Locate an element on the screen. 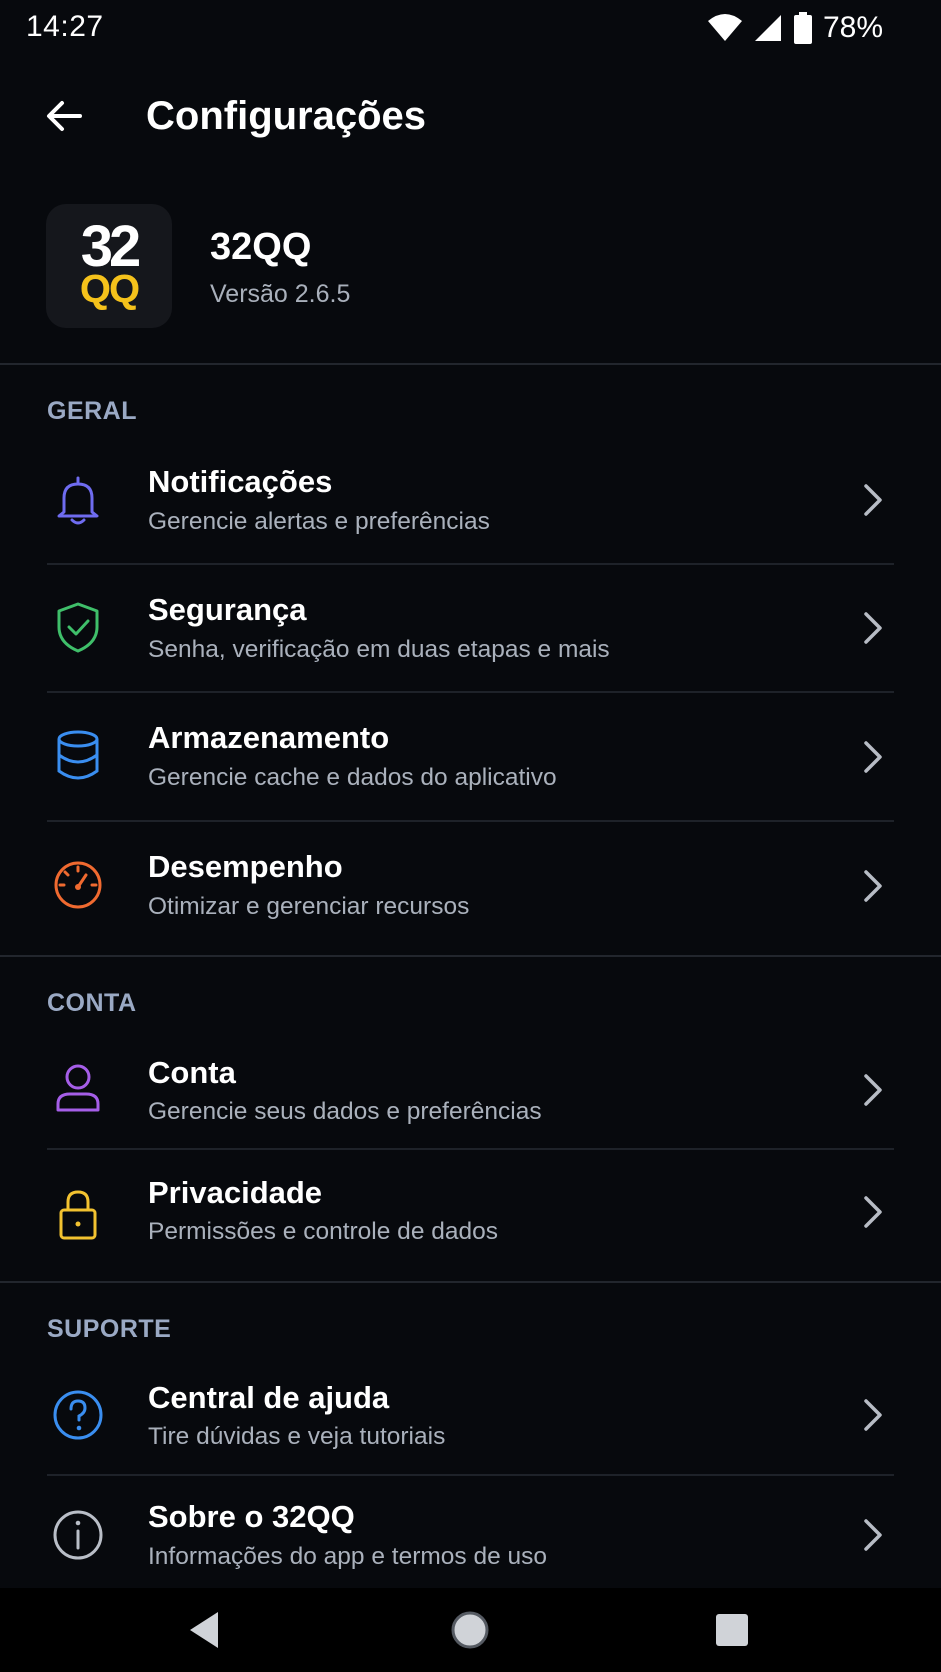 This screenshot has height=1672, width=941. item-subtitle: Gerencie alertas e preferências is located at coordinates (319, 521).